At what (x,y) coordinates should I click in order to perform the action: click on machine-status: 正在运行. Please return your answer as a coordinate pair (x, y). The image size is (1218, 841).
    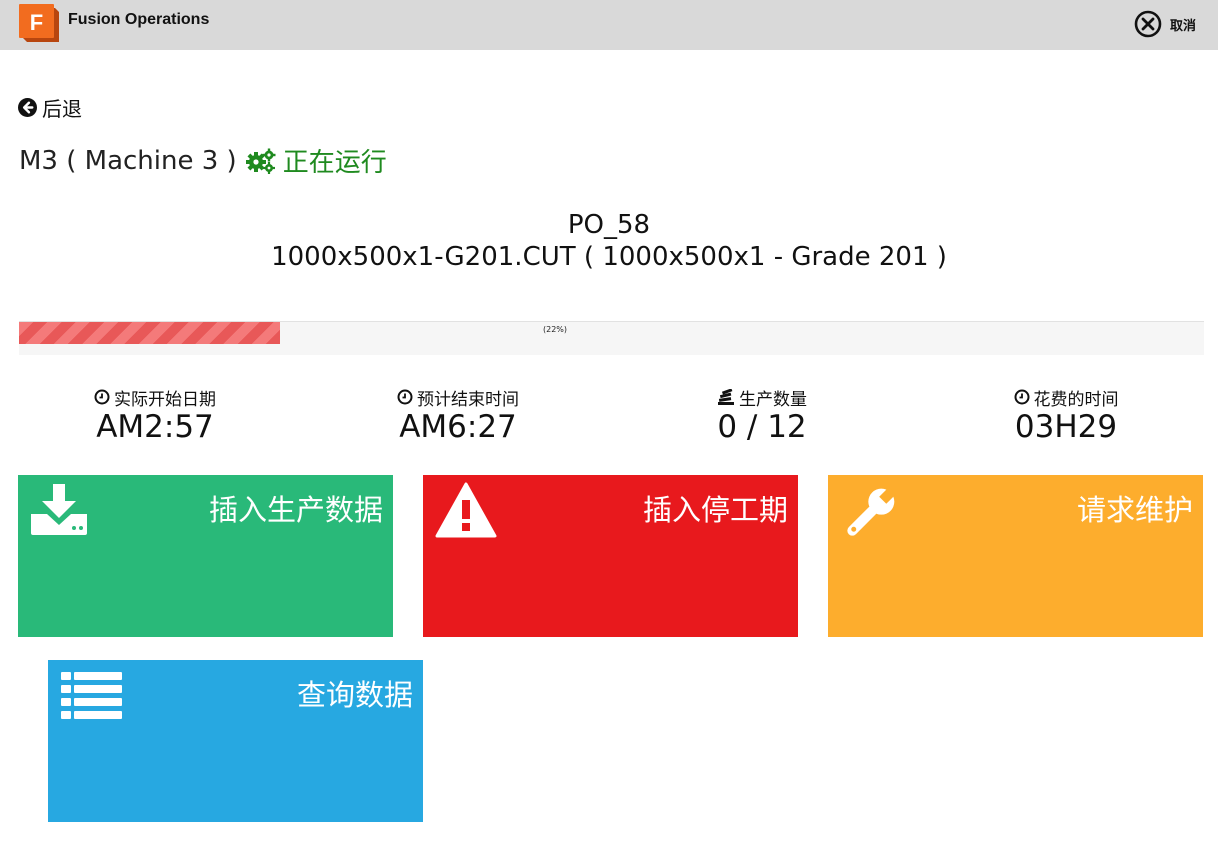
    Looking at the image, I should click on (316, 160).